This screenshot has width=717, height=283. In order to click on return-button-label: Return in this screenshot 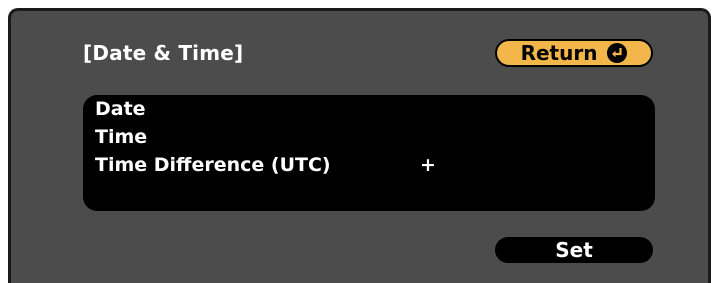, I will do `click(559, 53)`.